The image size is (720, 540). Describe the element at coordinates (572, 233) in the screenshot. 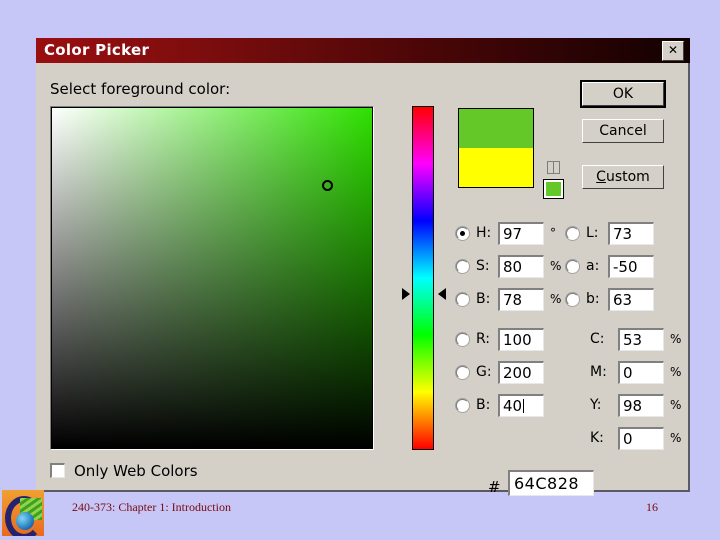

I see `lab-radio-l` at that location.